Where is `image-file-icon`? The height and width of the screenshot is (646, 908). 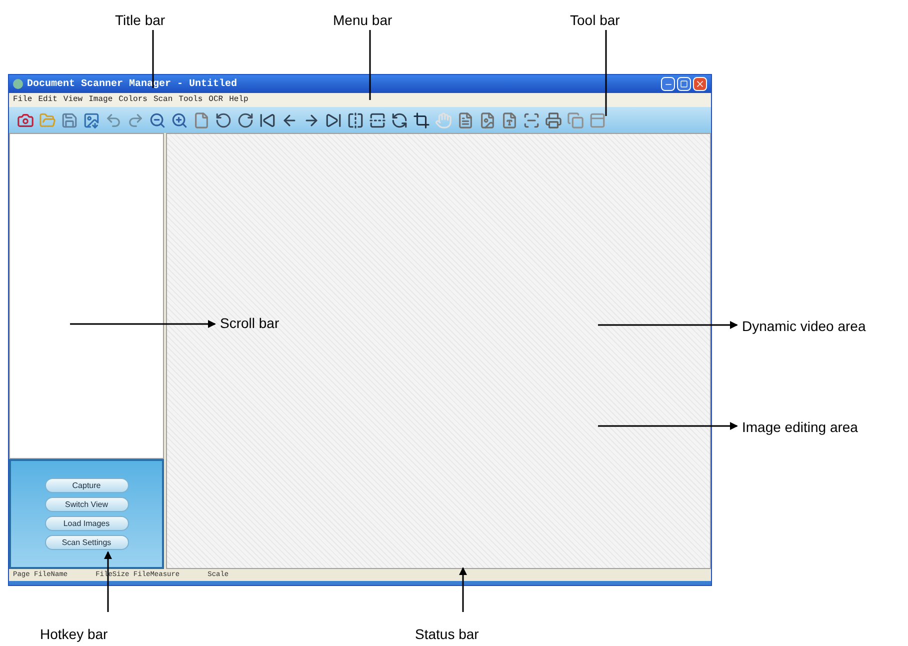 image-file-icon is located at coordinates (487, 120).